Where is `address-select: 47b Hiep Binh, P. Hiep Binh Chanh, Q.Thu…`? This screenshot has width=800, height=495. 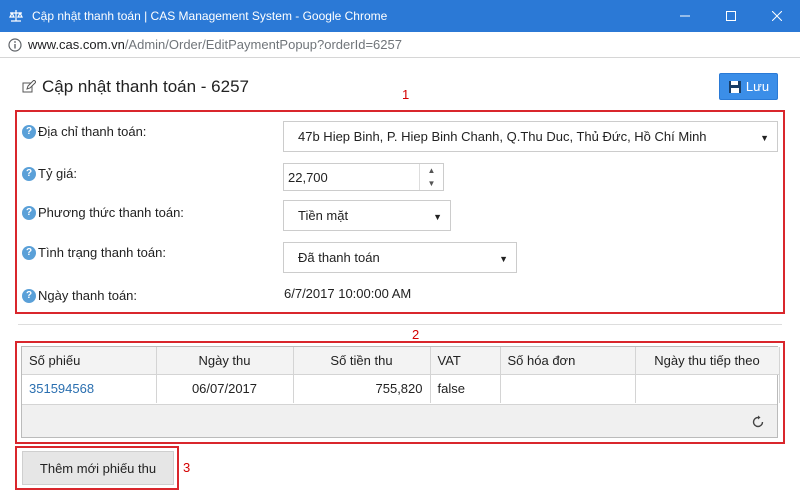 address-select: 47b Hiep Binh, P. Hiep Binh Chanh, Q.Thu… is located at coordinates (530, 136).